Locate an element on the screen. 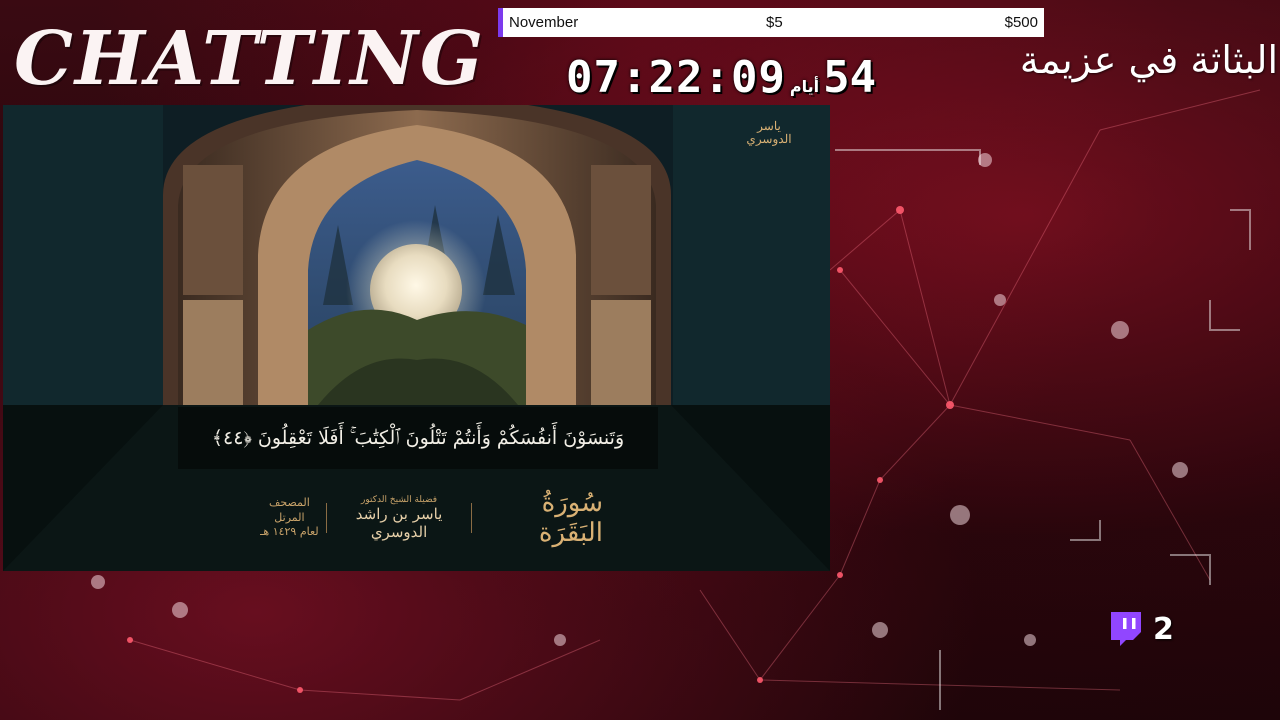 This screenshot has width=1280, height=720. chatting-title: CHATTING is located at coordinates (250, 59).